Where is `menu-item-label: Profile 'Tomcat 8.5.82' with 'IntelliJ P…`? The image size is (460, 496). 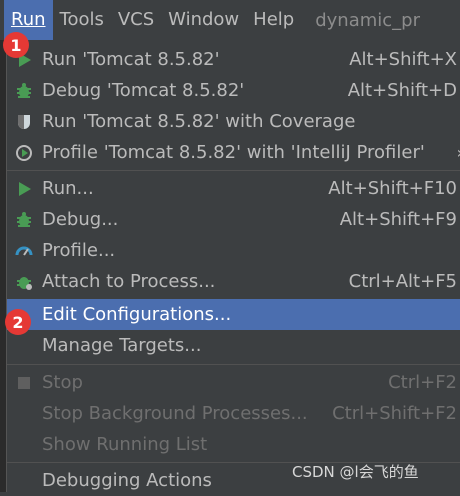 menu-item-label: Profile 'Tomcat 8.5.82' with 'IntelliJ P… is located at coordinates (233, 152).